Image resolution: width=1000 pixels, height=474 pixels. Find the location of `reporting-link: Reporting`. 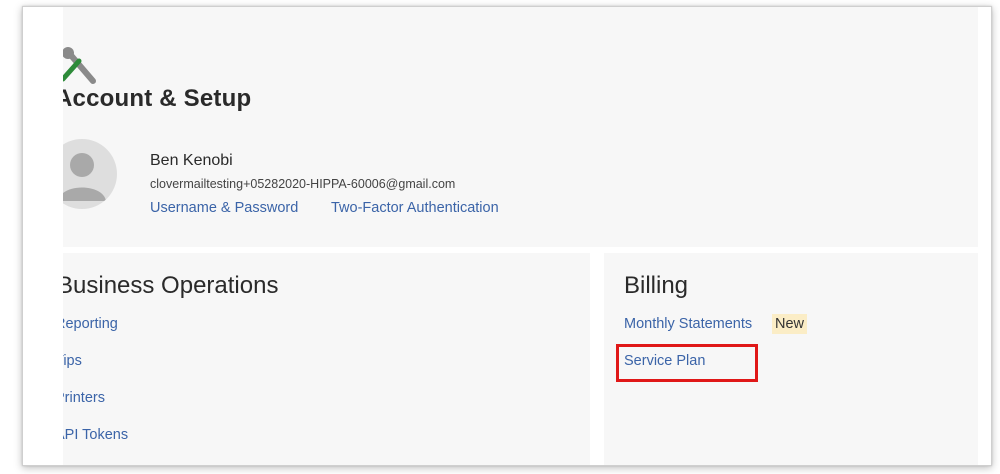

reporting-link: Reporting is located at coordinates (90, 324).